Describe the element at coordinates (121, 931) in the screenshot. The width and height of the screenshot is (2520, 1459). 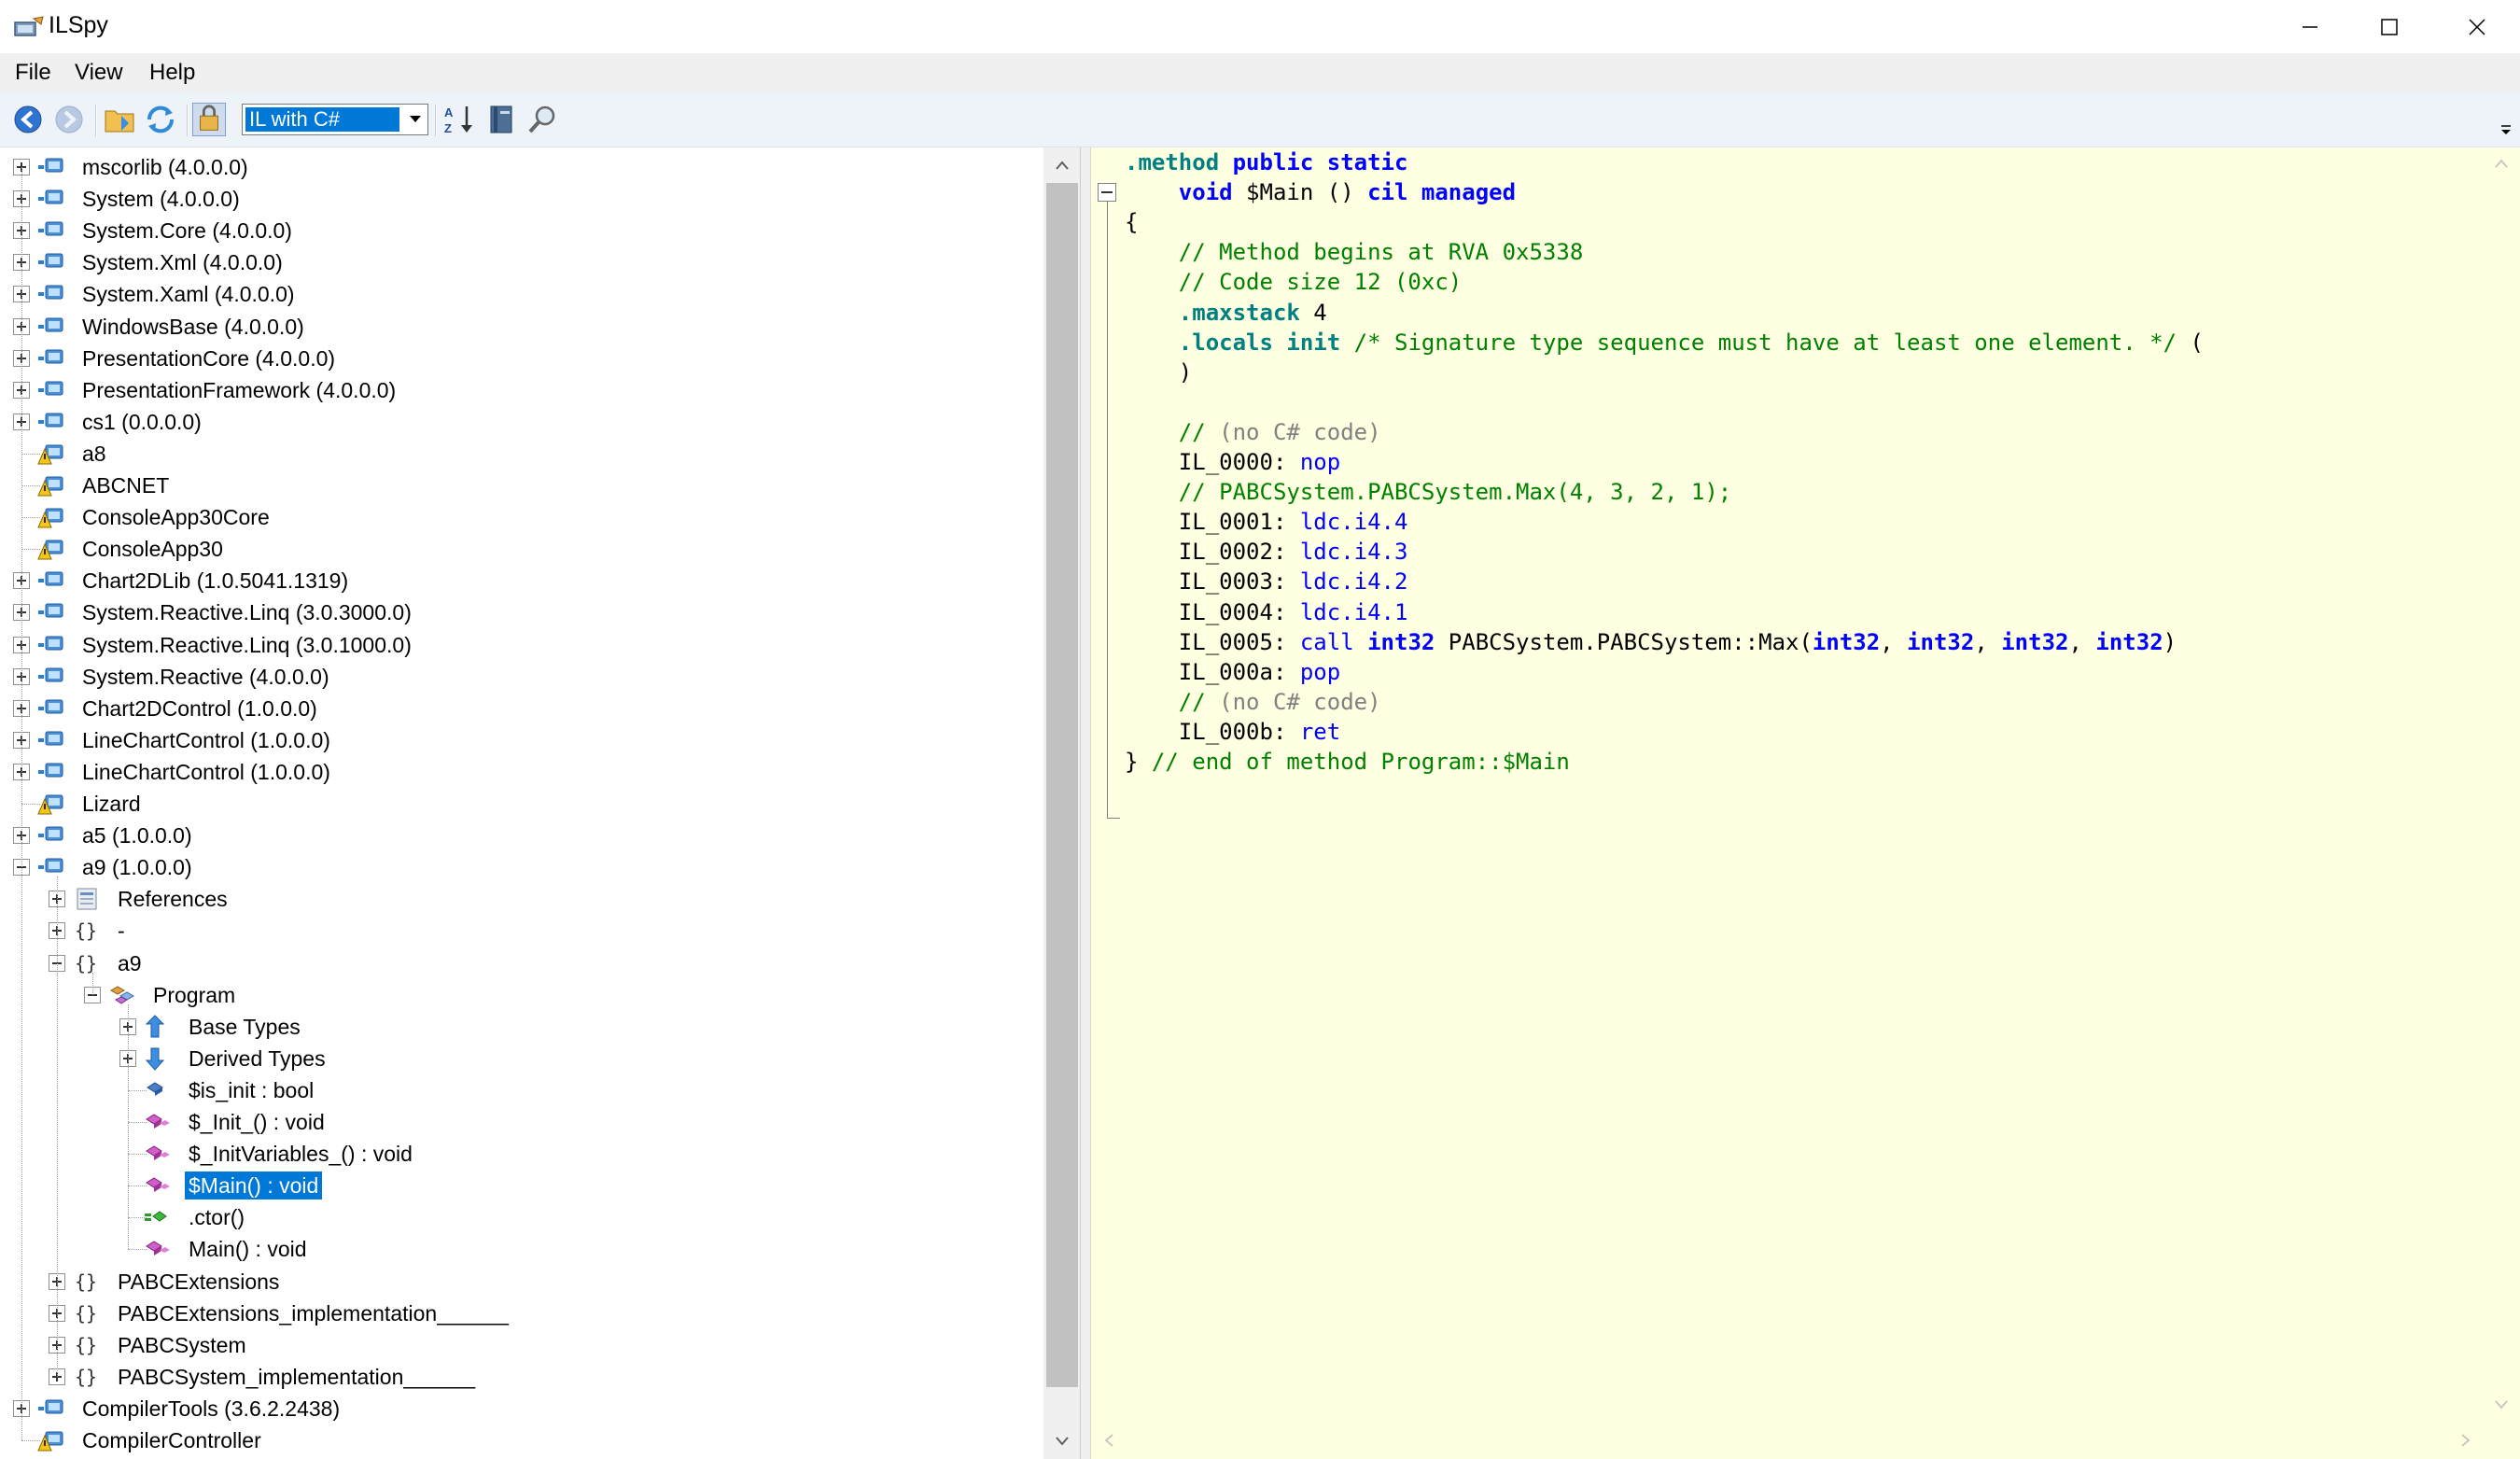
I see `tree-node-label: -` at that location.